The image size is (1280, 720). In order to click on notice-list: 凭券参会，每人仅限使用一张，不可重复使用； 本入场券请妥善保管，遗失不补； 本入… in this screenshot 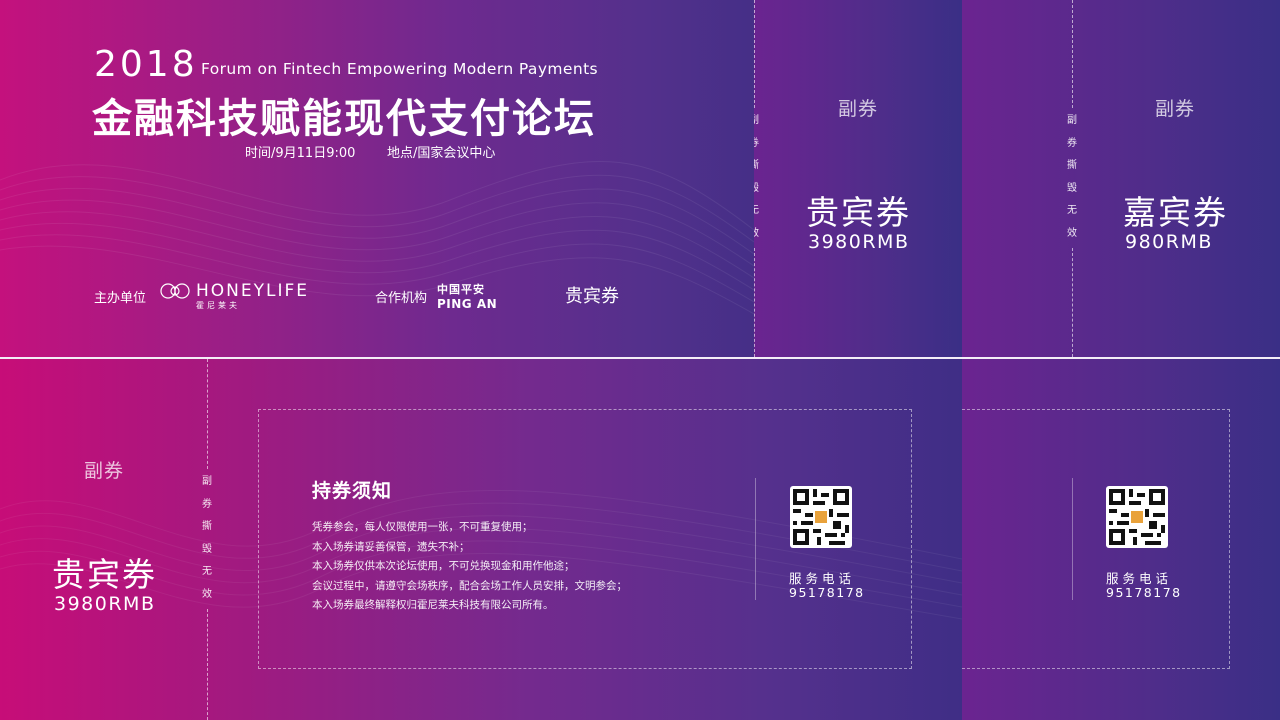, I will do `click(469, 567)`.